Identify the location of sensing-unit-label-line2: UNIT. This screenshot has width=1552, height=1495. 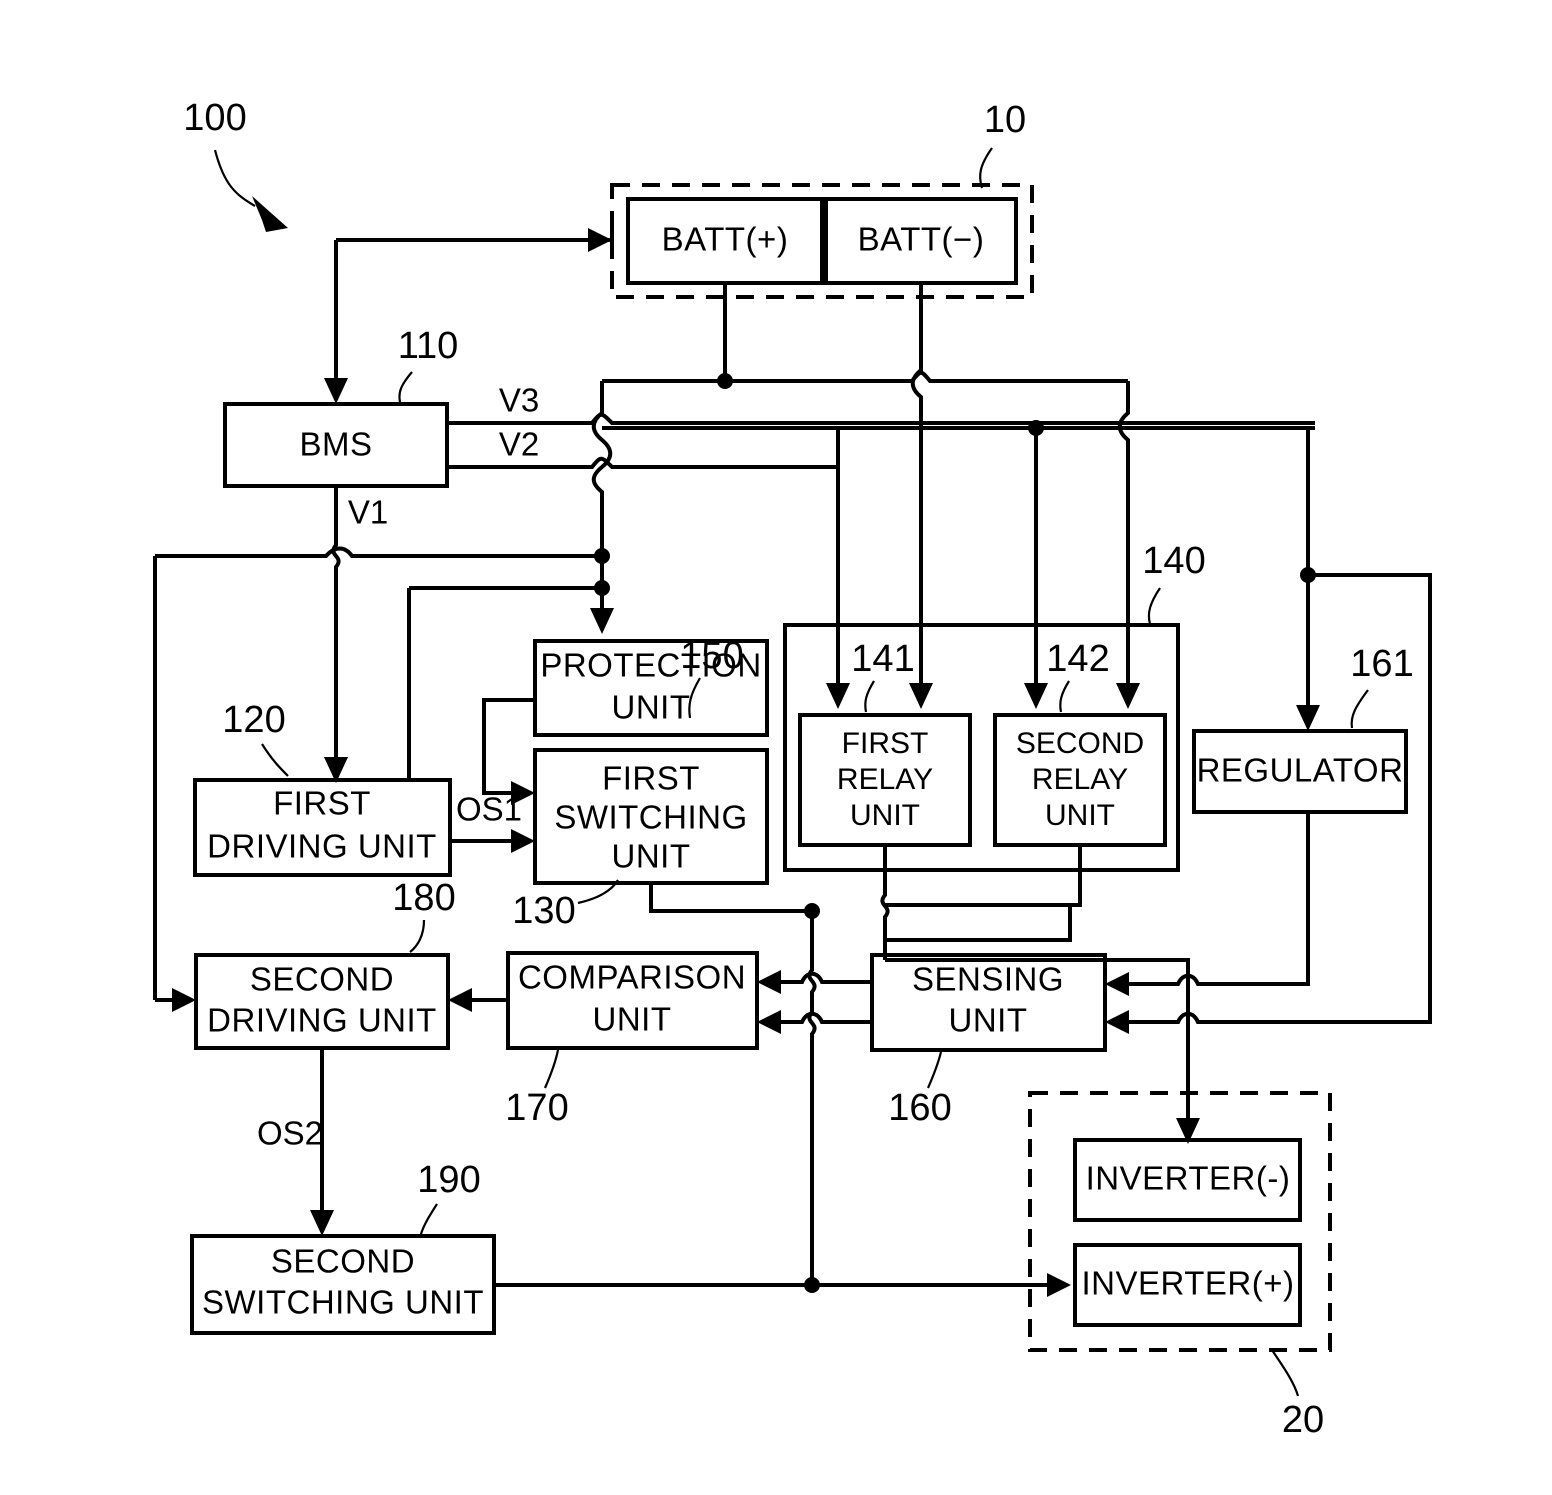
(988, 1020).